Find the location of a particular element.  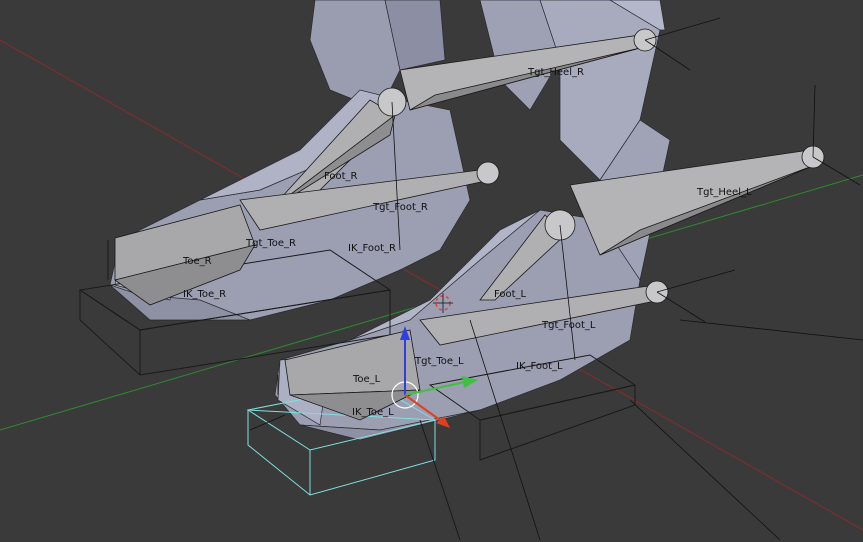

bone-label-tgt-heel-r: Tgt_Heel_R is located at coordinates (555, 72).